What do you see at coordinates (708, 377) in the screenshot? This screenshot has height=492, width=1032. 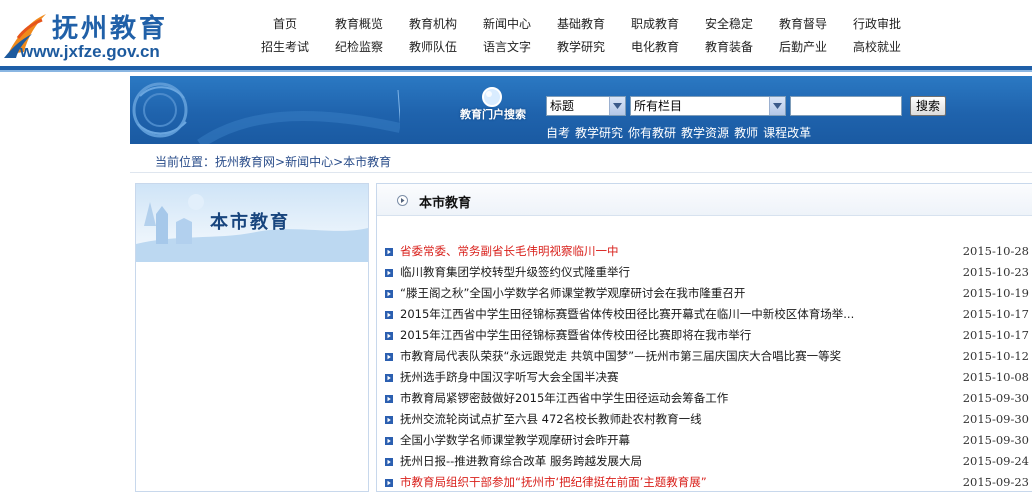 I see `list-item: 抚州选手跻身中国汉字听写大会全国半决赛 2015-10-08` at bounding box center [708, 377].